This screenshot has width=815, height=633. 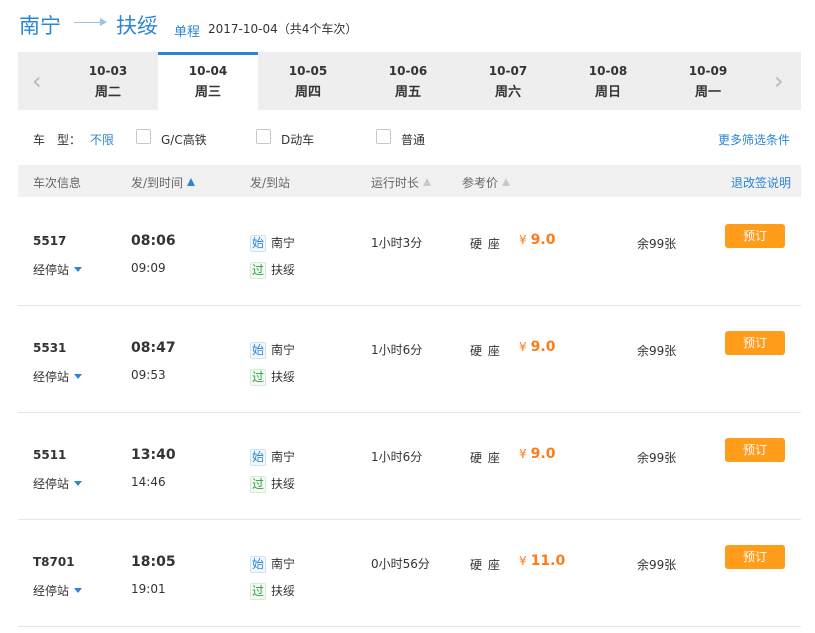 What do you see at coordinates (108, 81) in the screenshot?
I see `date-tab: 10-03 周二` at bounding box center [108, 81].